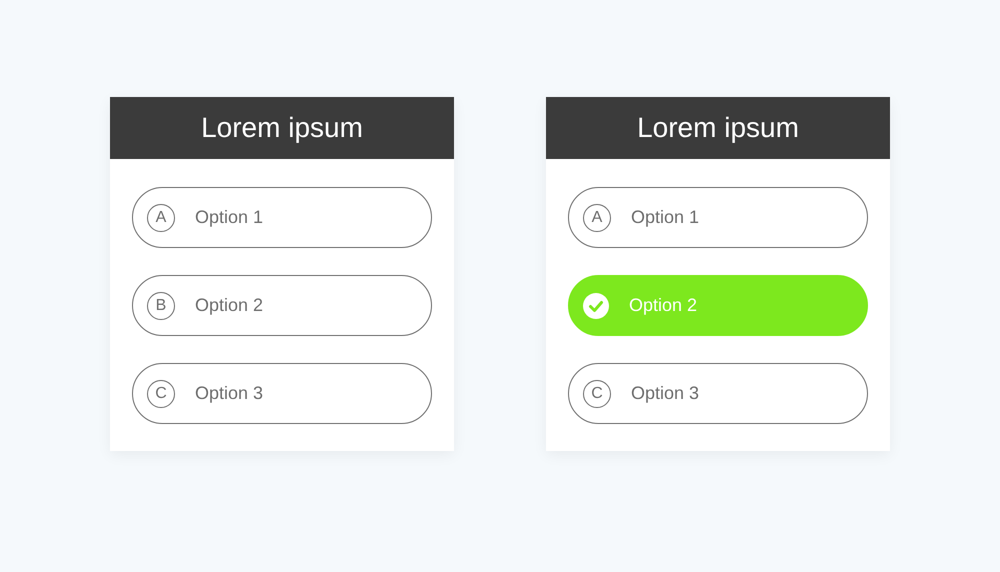  I want to click on option-letter: B, so click(161, 306).